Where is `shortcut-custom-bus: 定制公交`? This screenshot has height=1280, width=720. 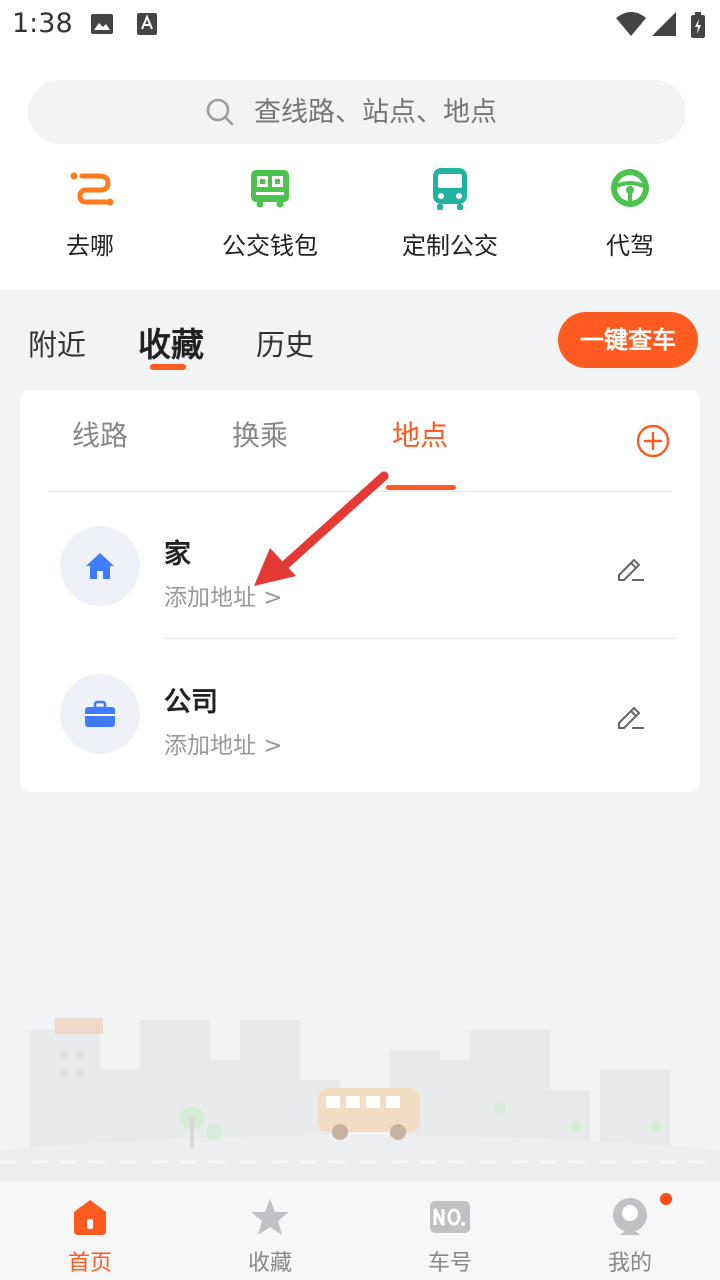 shortcut-custom-bus: 定制公交 is located at coordinates (450, 214).